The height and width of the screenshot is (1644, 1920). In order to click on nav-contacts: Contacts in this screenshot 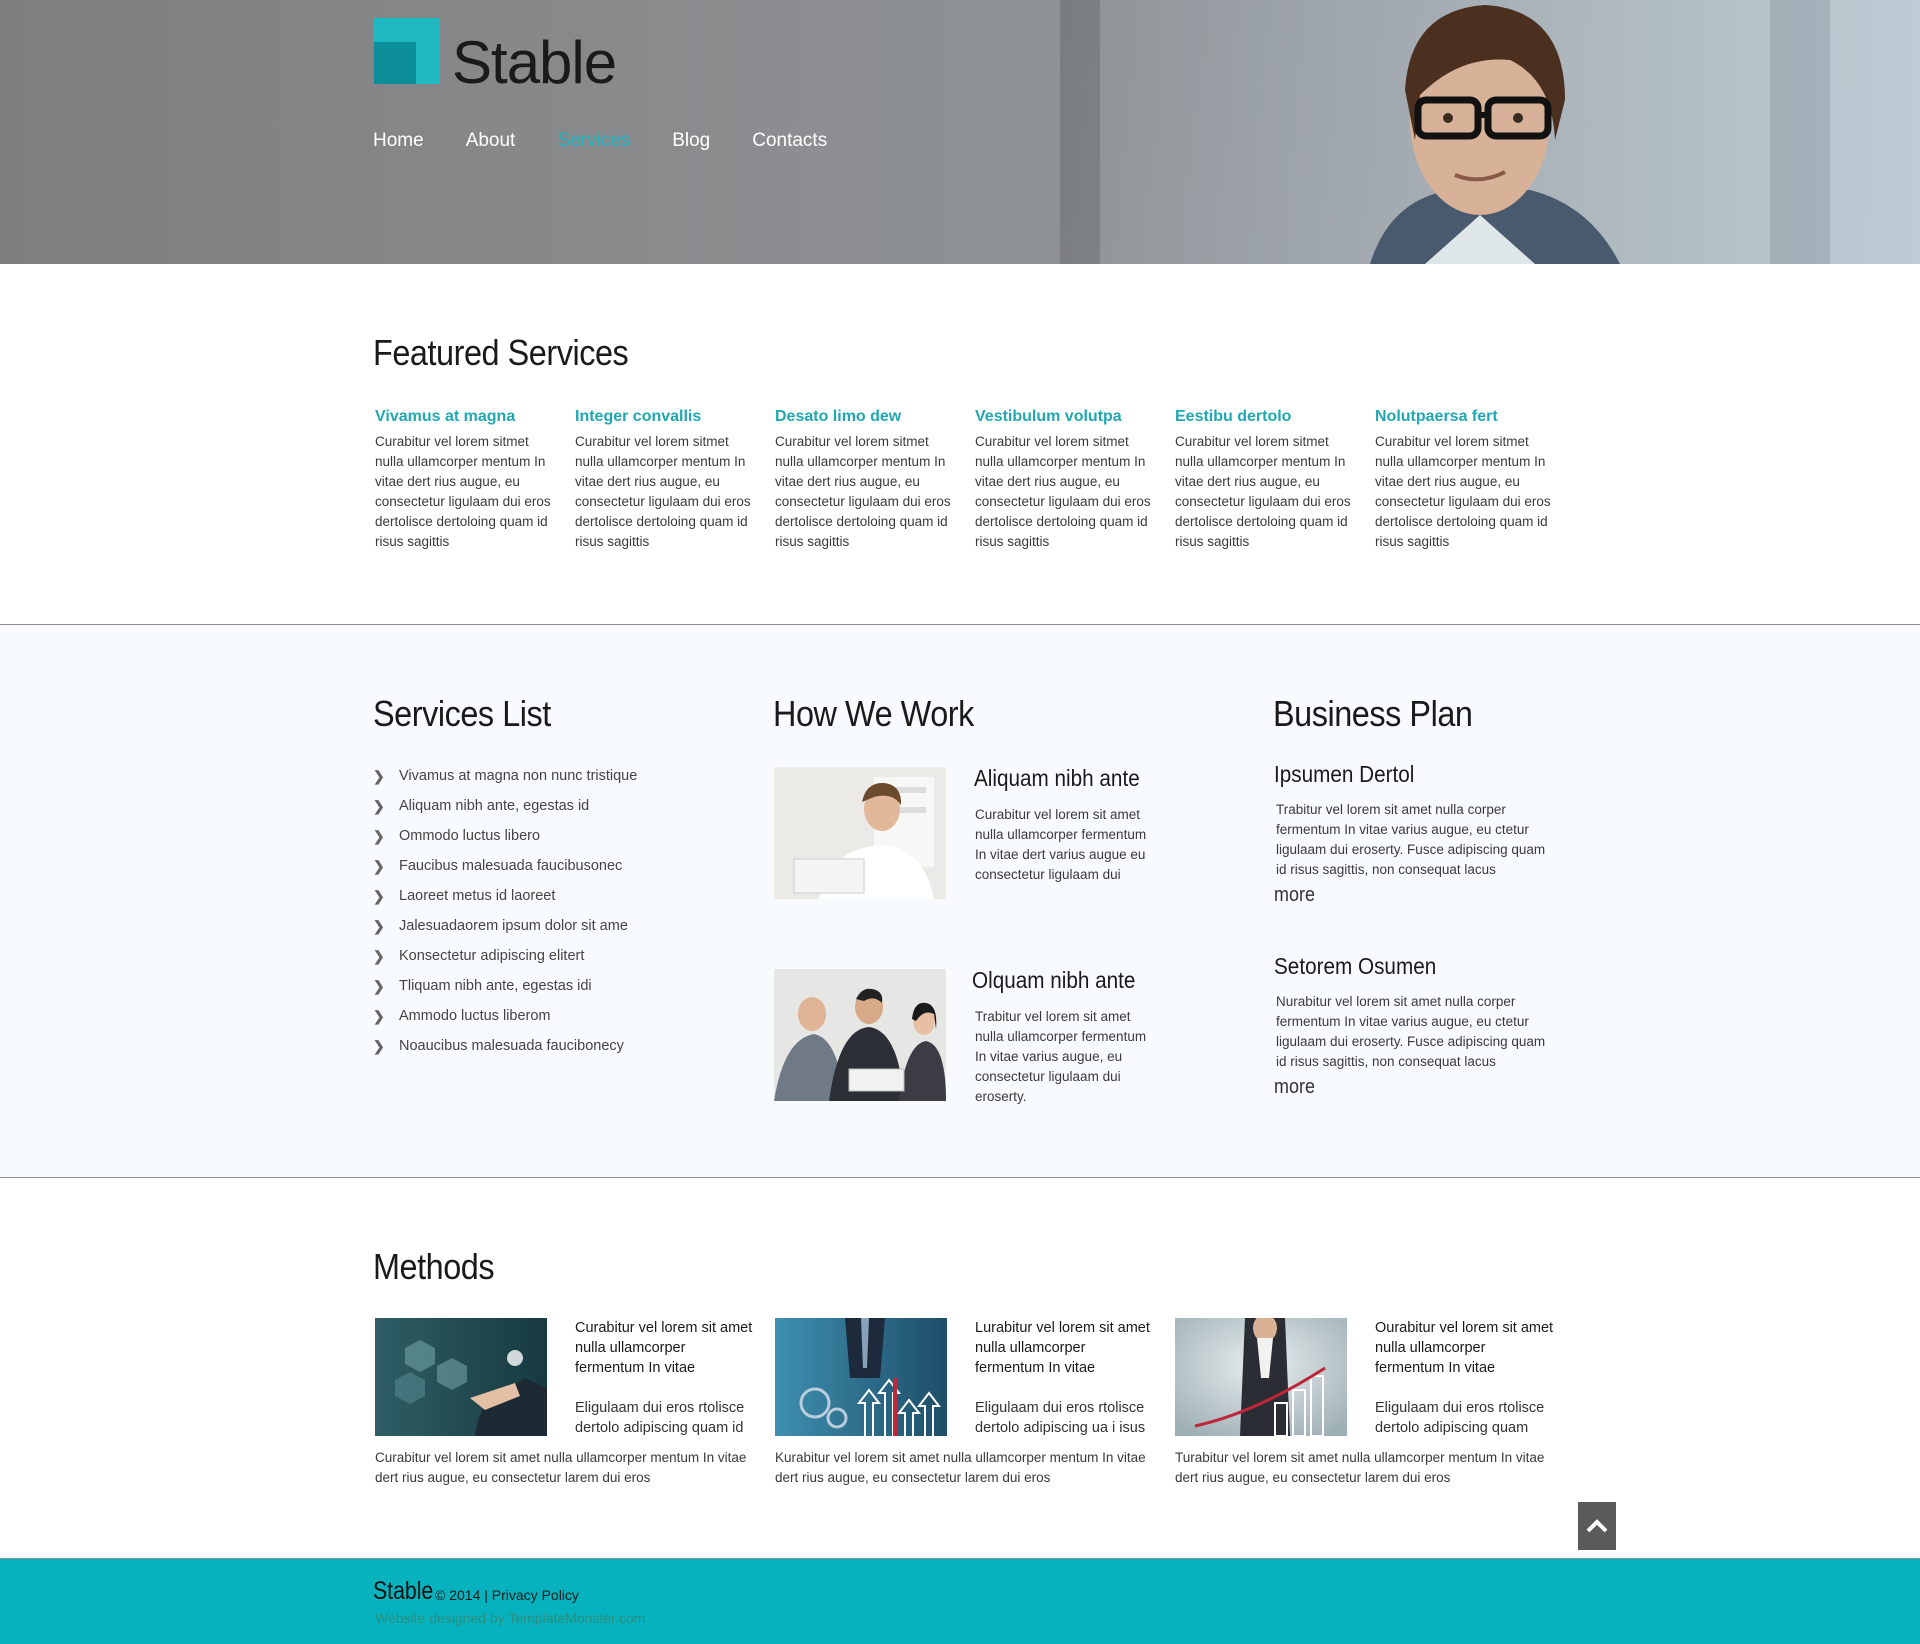, I will do `click(789, 141)`.